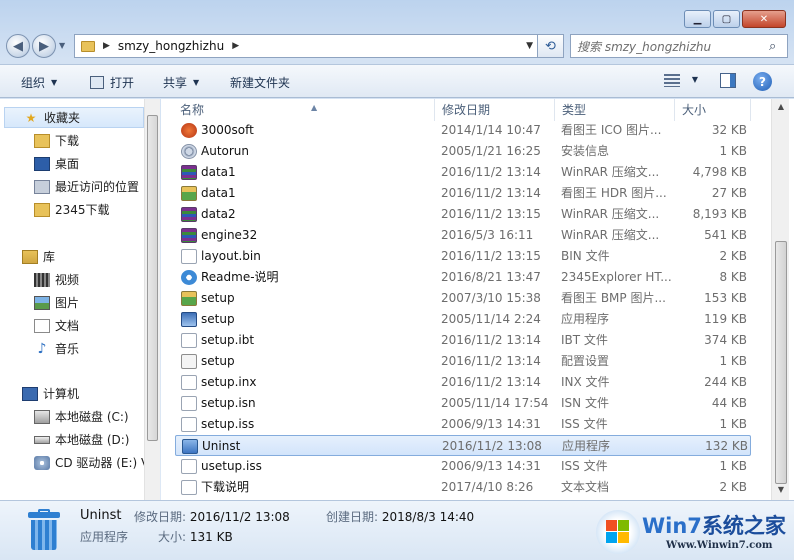 The image size is (794, 560). I want to click on file-row: setup.isn 2005/11/14 17:54 ISN 文件 44 KB, so click(463, 403).